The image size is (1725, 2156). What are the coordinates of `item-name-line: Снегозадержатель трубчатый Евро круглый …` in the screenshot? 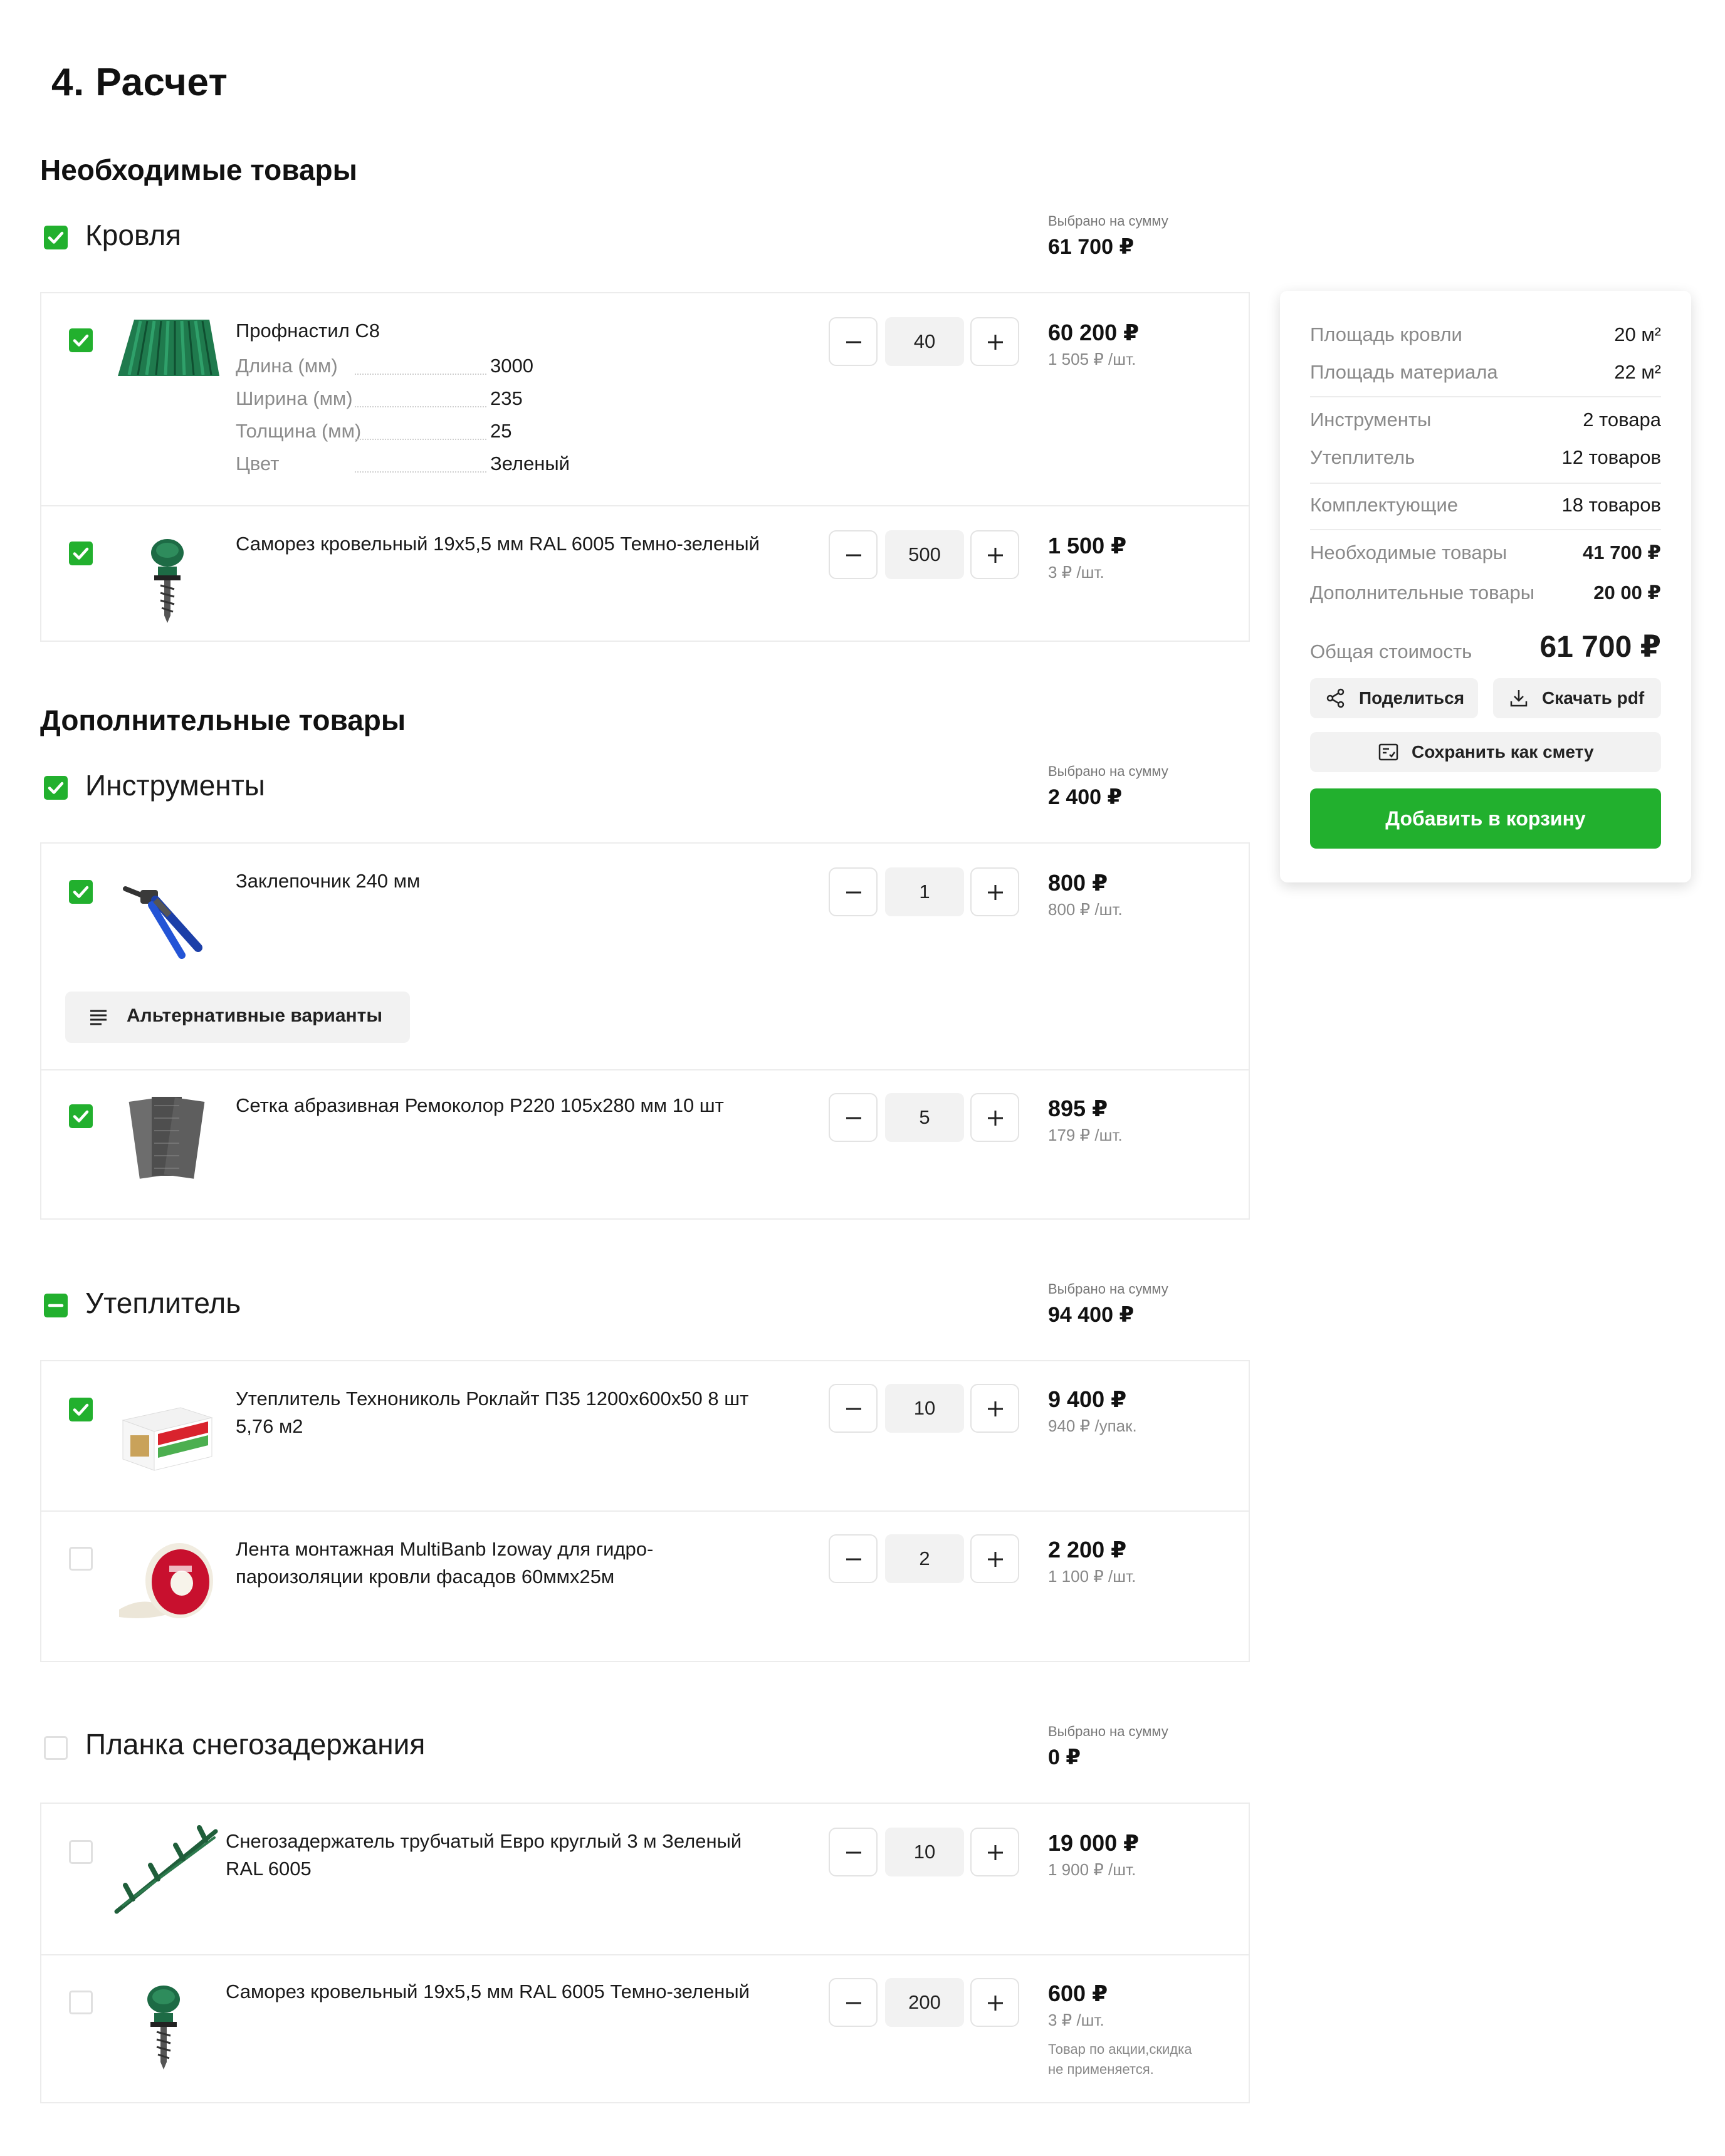 It's located at (484, 1841).